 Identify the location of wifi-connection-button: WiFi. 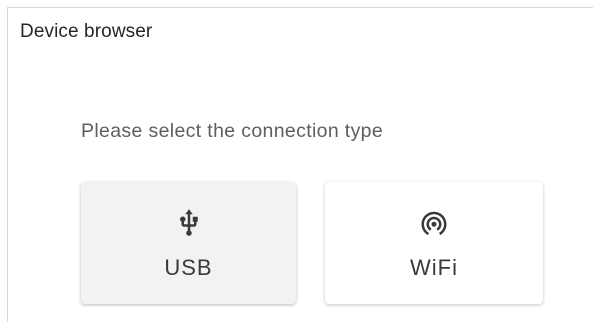
(434, 243).